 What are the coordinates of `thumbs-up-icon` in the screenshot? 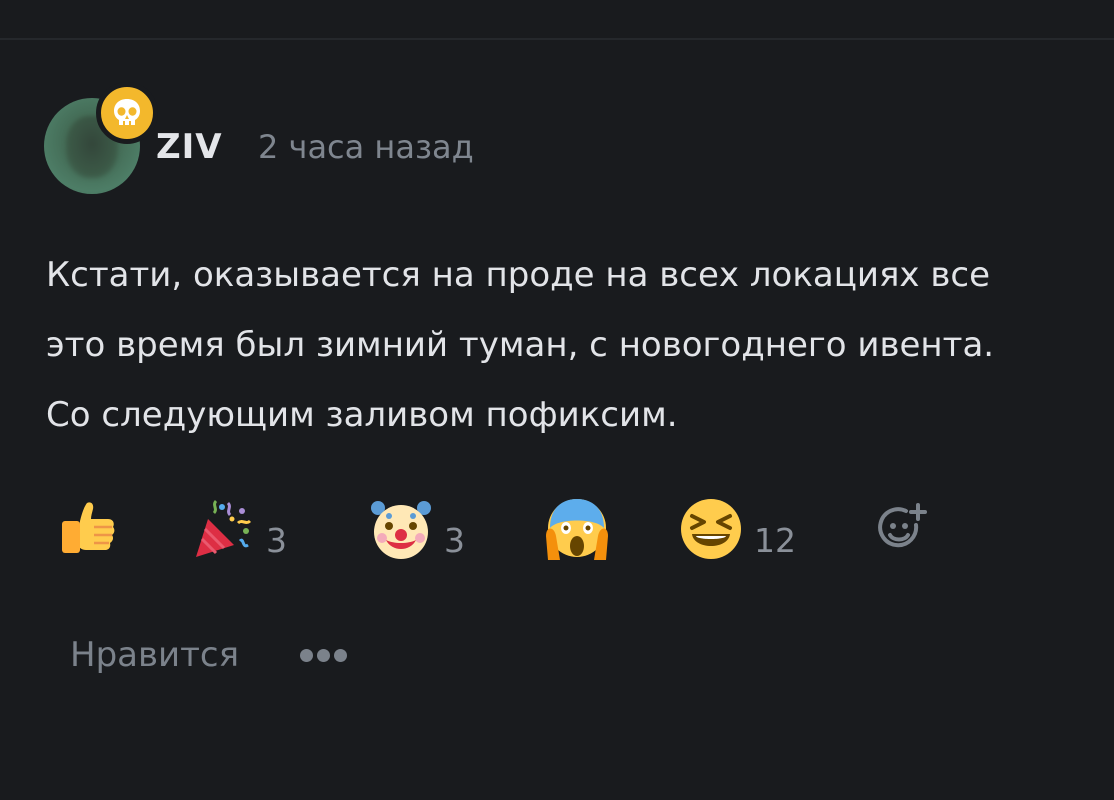 It's located at (88, 527).